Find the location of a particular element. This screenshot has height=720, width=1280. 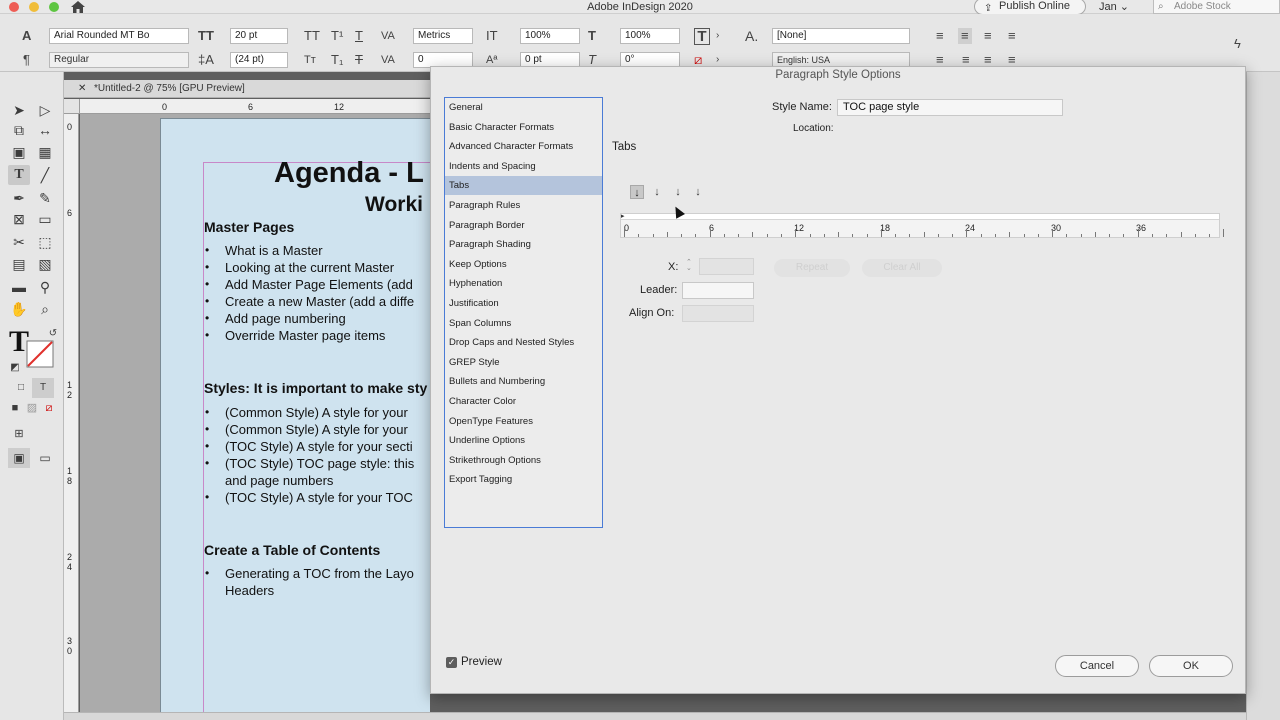

clear-all-button: Clear All is located at coordinates (902, 268).